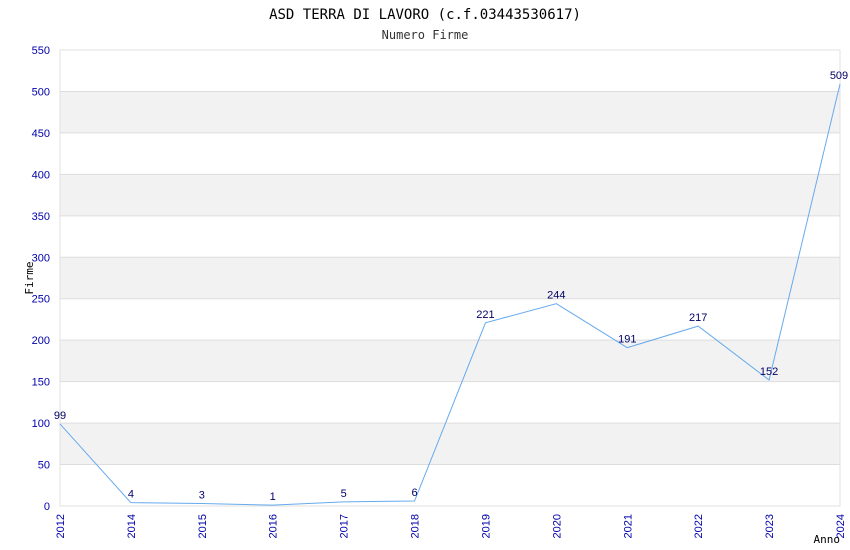 The height and width of the screenshot is (550, 850). What do you see at coordinates (699, 526) in the screenshot?
I see `x-tick-label: 2022` at bounding box center [699, 526].